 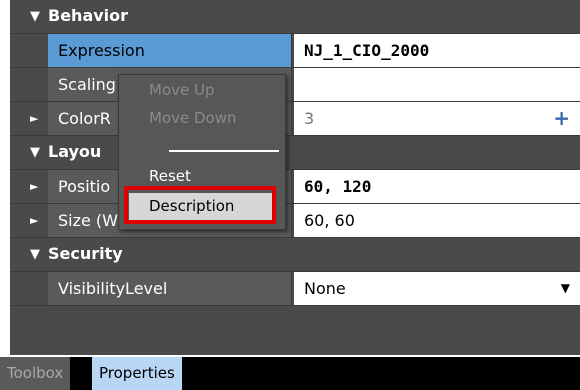 What do you see at coordinates (565, 288) in the screenshot?
I see `dropdown-arrow-icon: ▼` at bounding box center [565, 288].